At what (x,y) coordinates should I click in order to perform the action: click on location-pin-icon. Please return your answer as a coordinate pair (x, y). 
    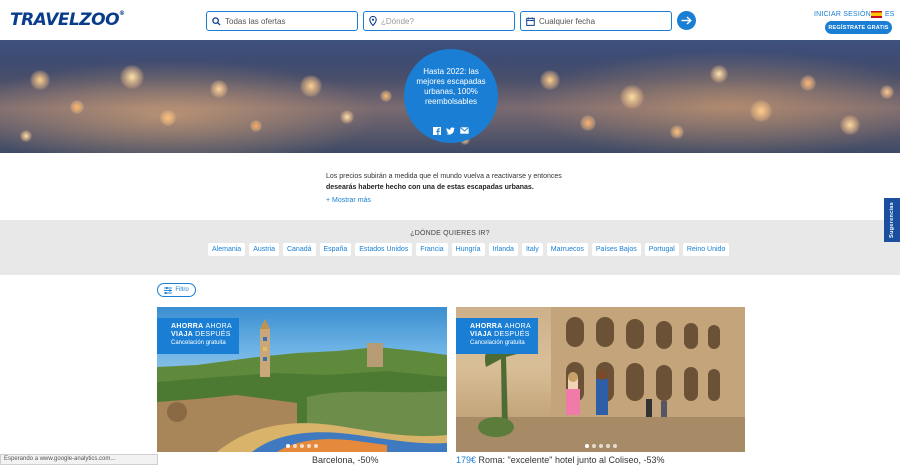
    Looking at the image, I should click on (373, 21).